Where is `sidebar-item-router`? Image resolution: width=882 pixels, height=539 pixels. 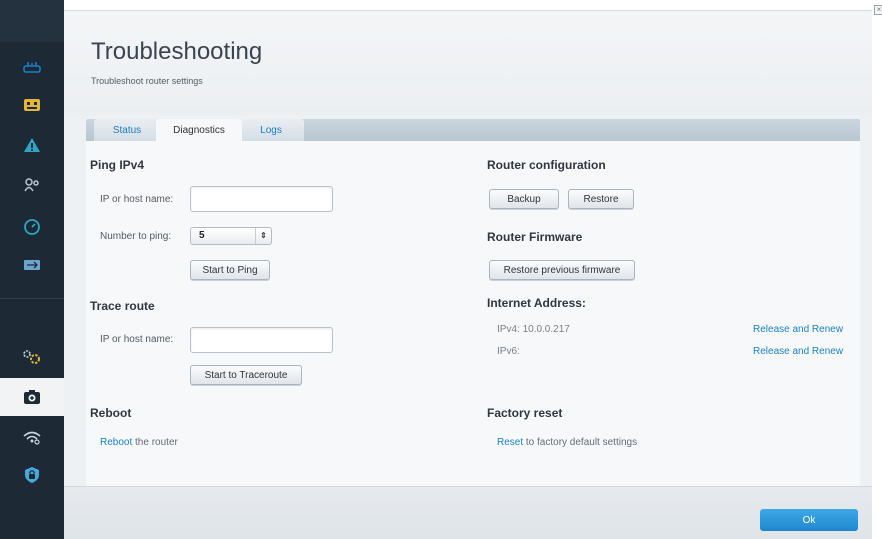
sidebar-item-router is located at coordinates (32, 67).